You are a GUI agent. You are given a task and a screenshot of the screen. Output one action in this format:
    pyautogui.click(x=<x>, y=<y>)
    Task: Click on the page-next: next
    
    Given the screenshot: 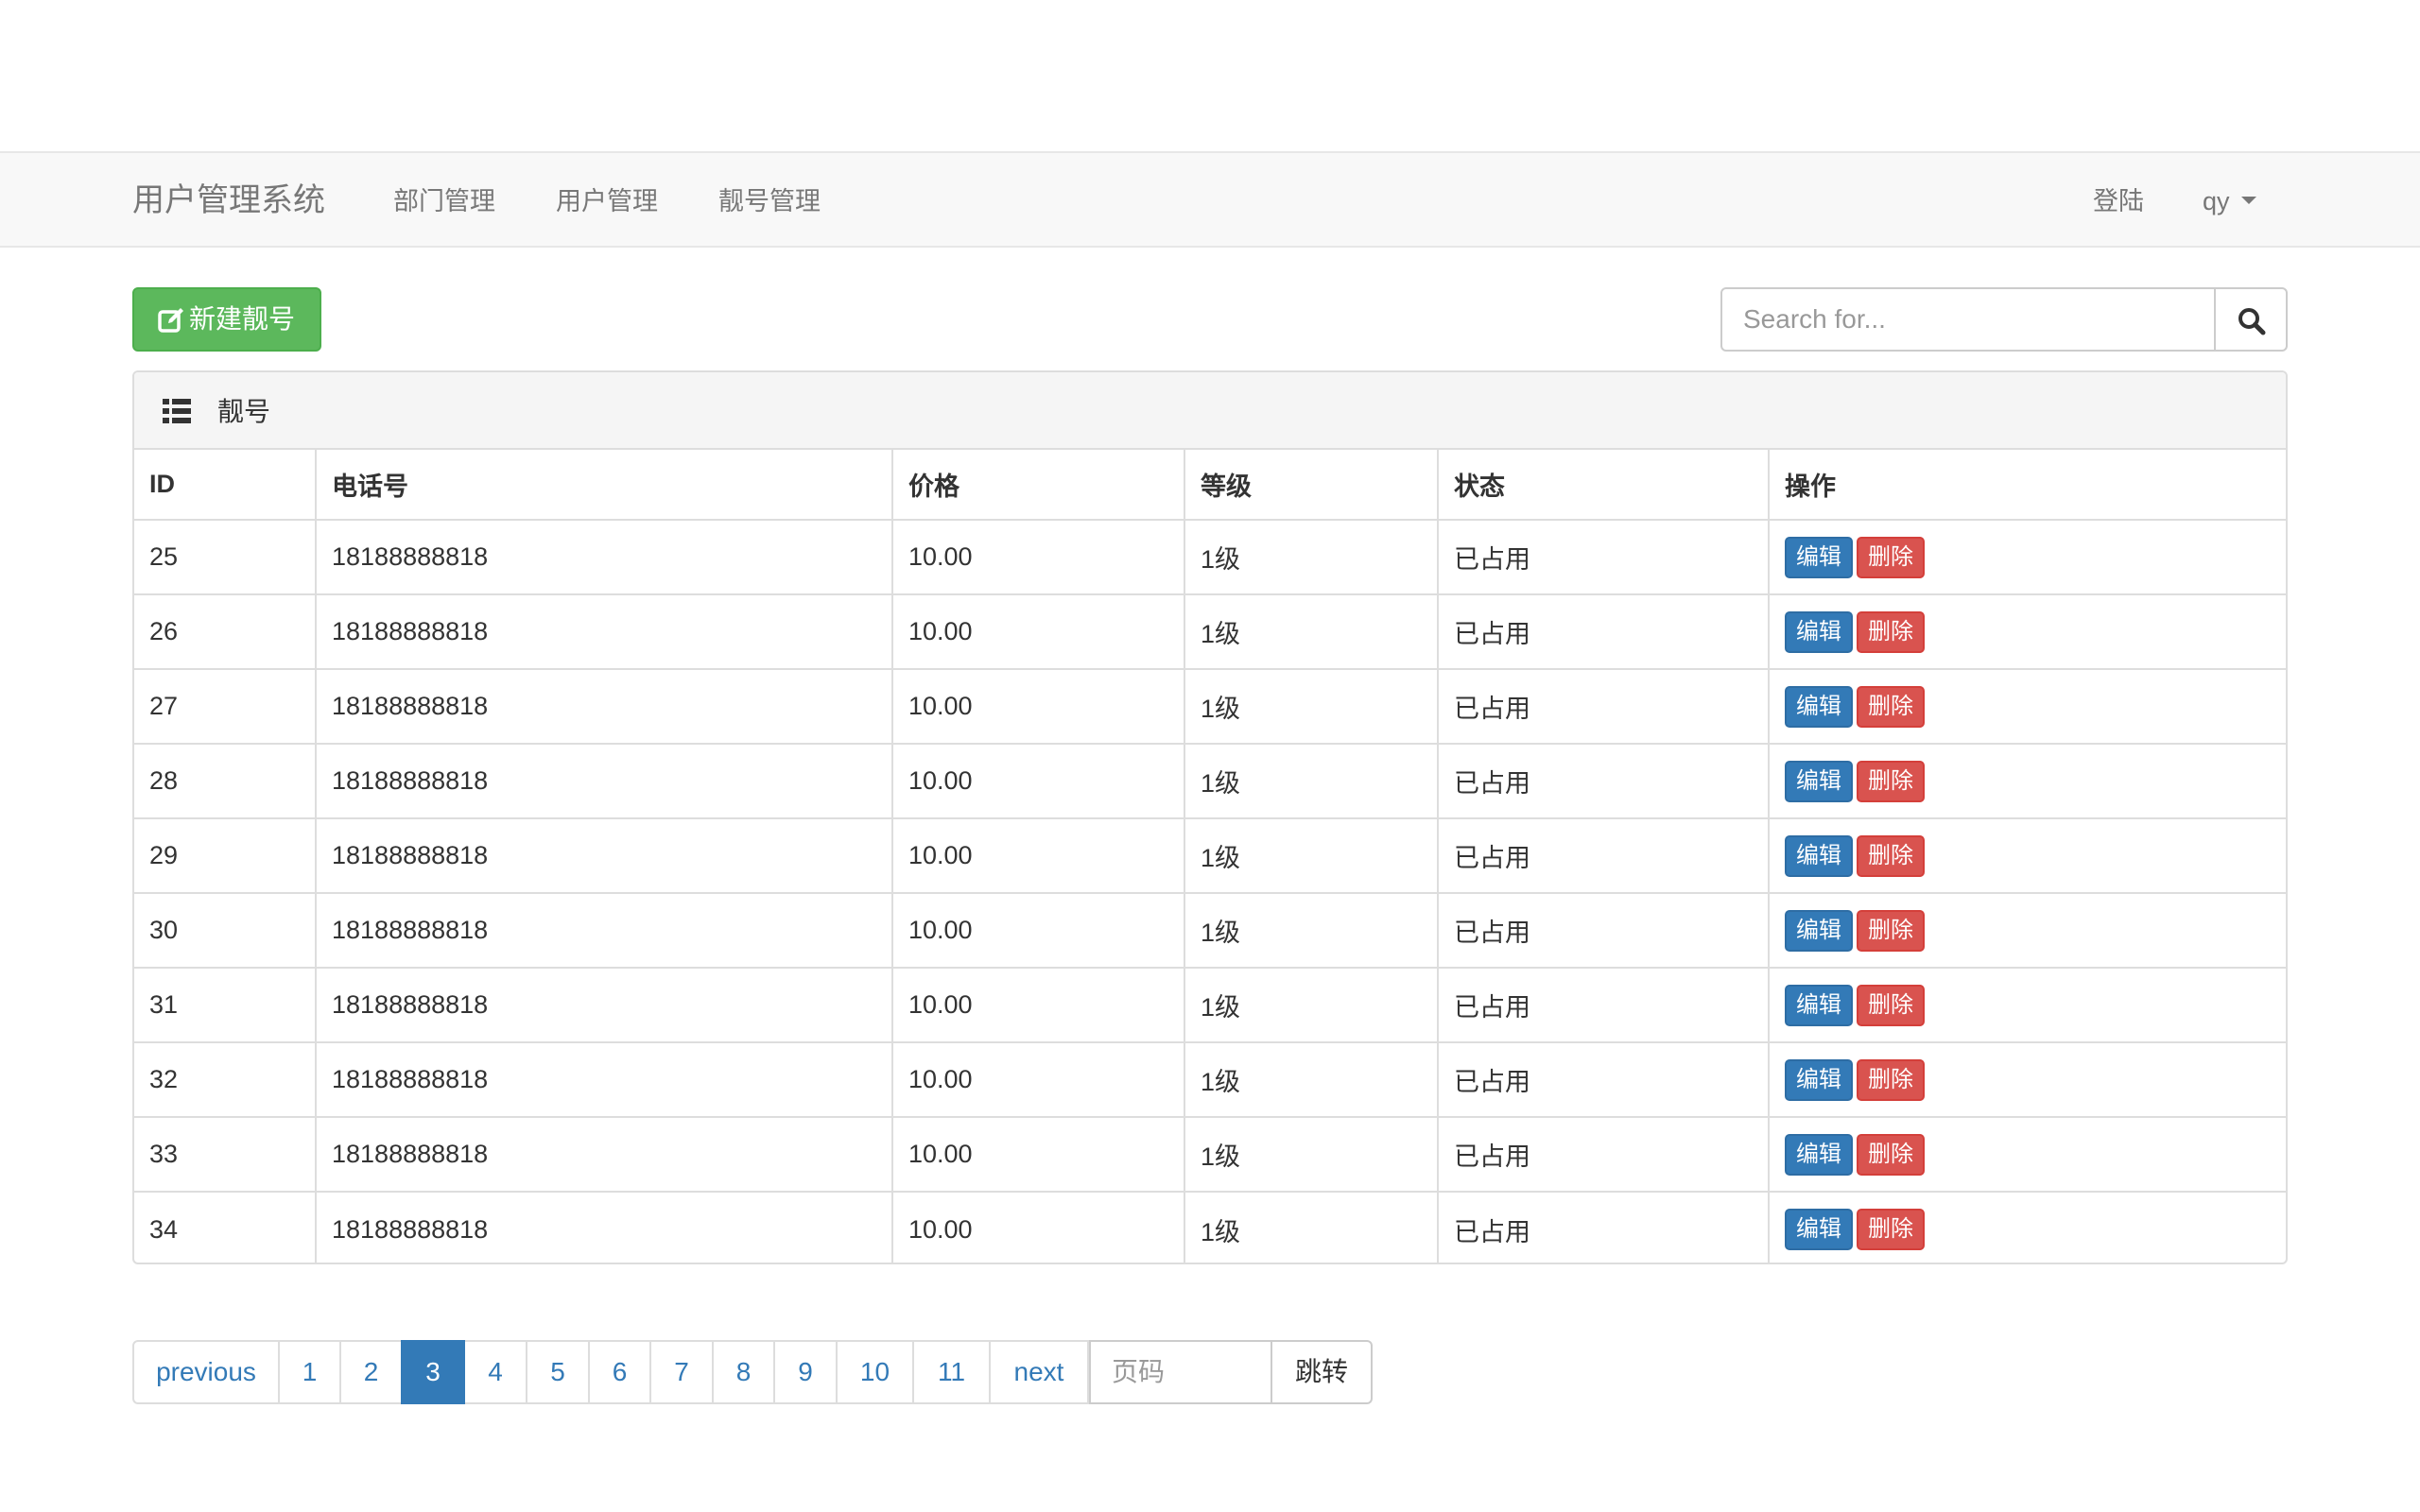 What is the action you would take?
    pyautogui.click(x=1039, y=1372)
    